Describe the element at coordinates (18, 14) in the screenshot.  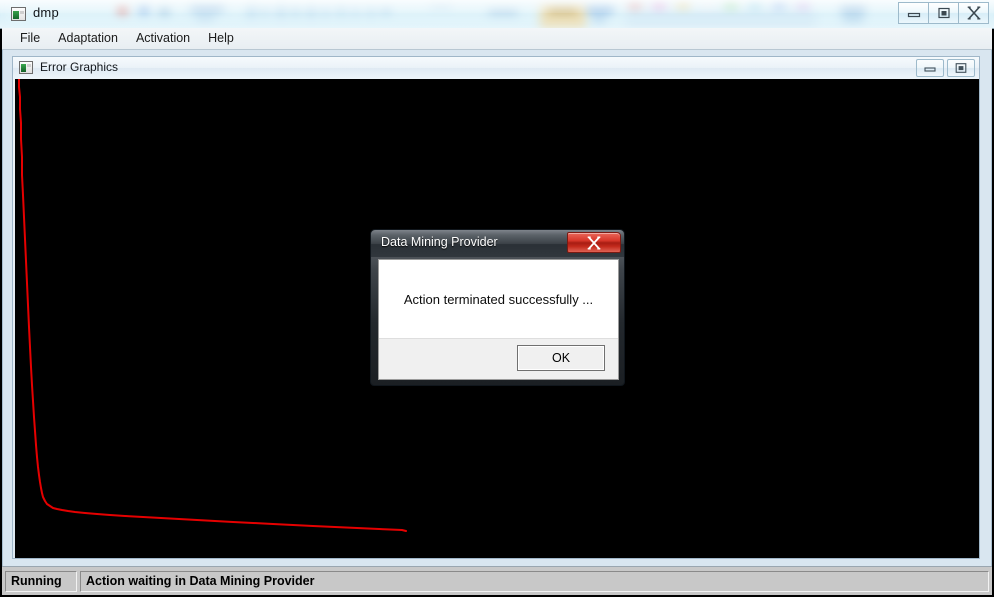
I see `application-window-icon` at that location.